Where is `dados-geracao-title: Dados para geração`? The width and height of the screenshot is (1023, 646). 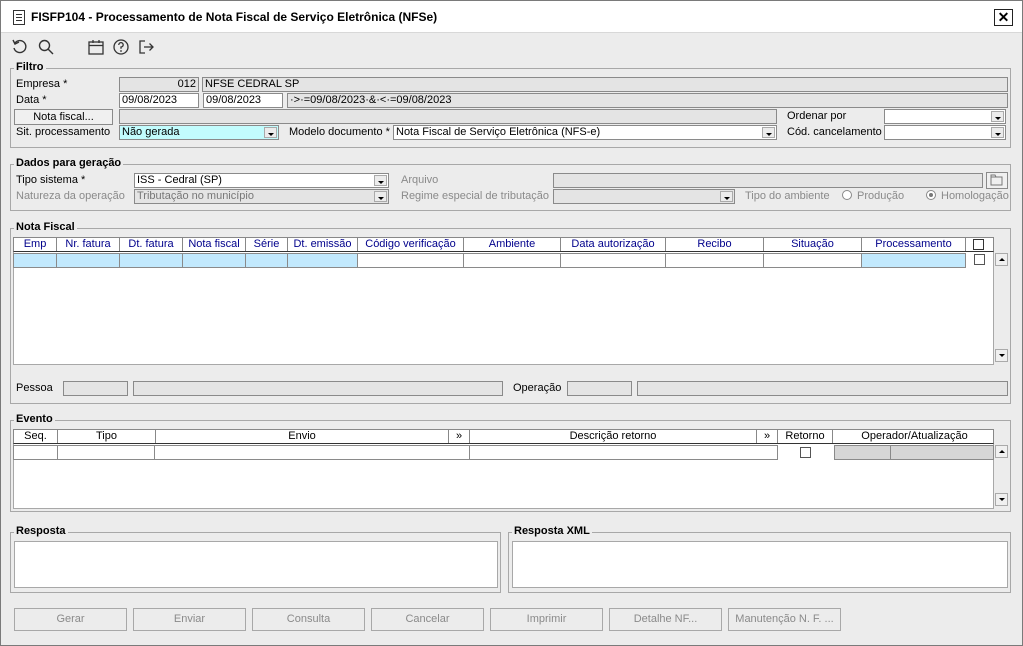
dados-geracao-title: Dados para geração is located at coordinates (69, 163).